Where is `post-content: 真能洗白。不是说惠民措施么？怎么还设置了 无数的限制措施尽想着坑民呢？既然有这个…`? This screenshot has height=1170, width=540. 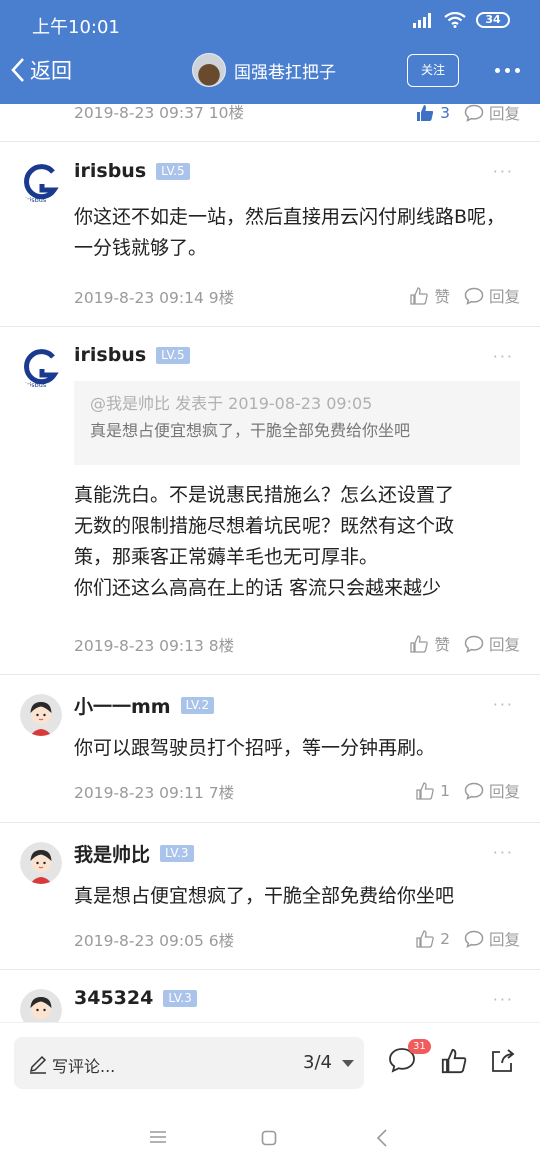
post-content: 真能洗白。不是说惠民措施么？怎么还设置了 无数的限制措施尽想着坑民呢？既然有这个… is located at coordinates (297, 542).